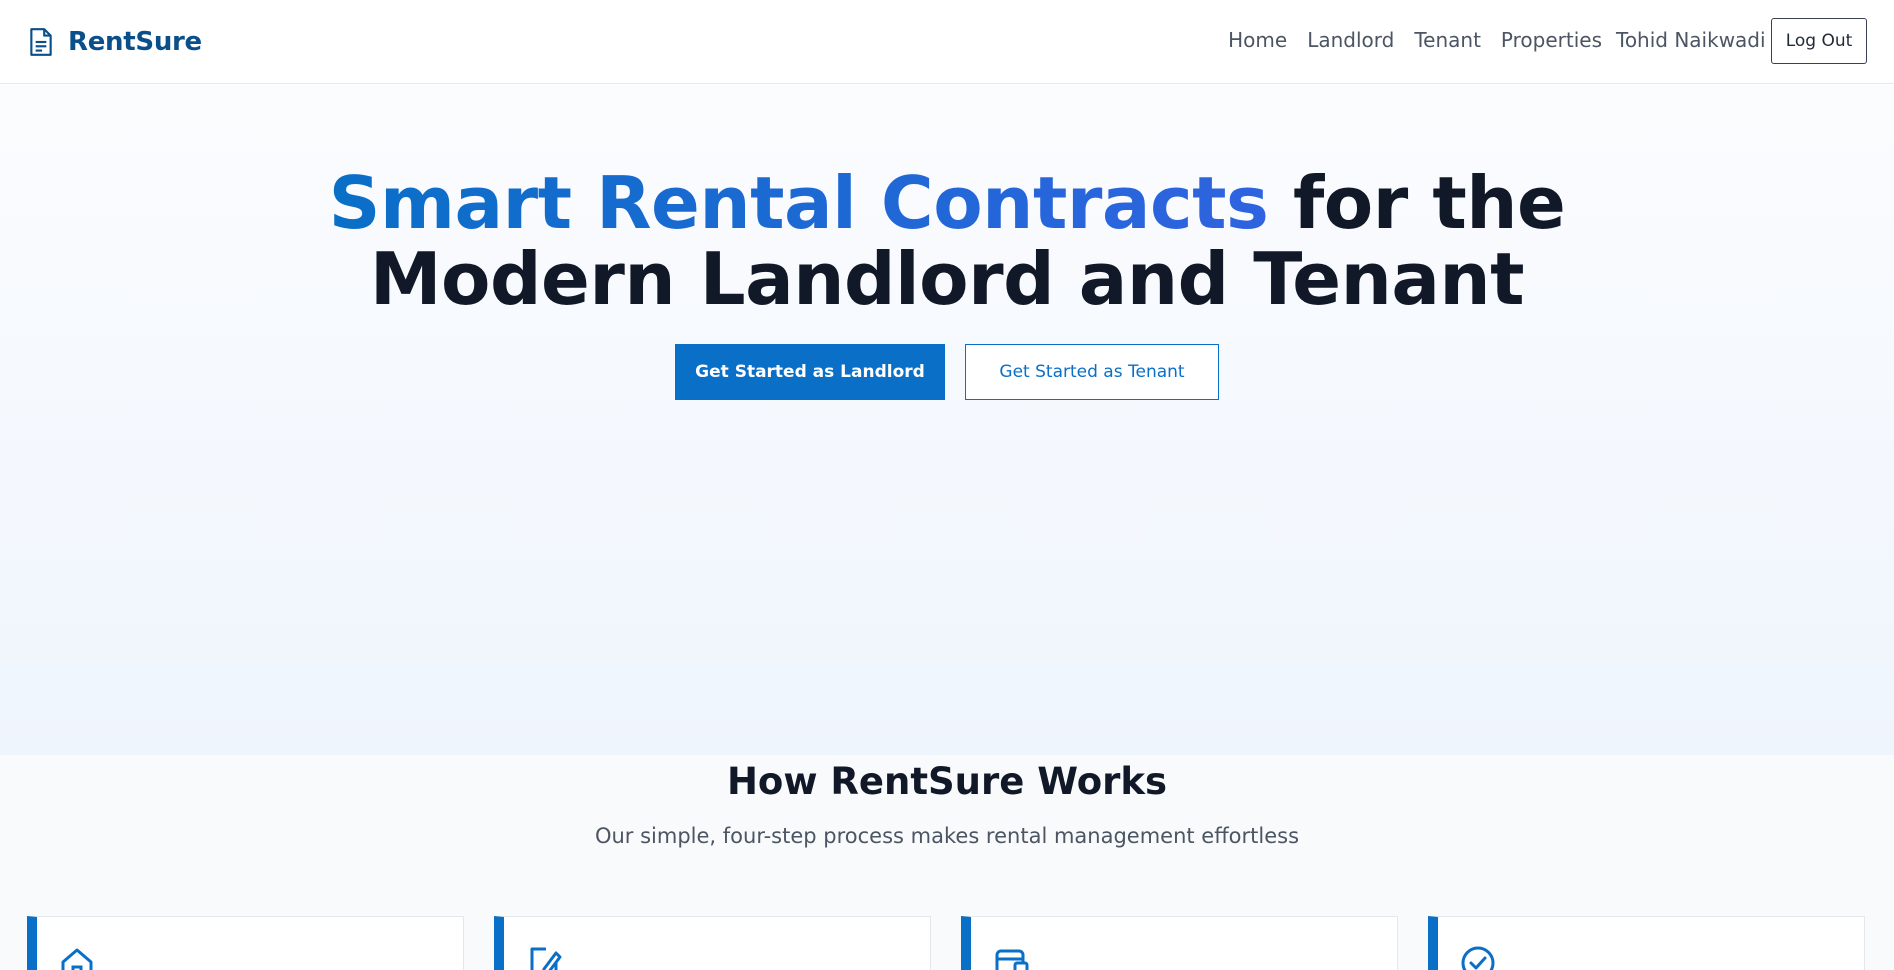 This screenshot has height=970, width=1894. Describe the element at coordinates (135, 42) in the screenshot. I see `brand-name: RentSure` at that location.